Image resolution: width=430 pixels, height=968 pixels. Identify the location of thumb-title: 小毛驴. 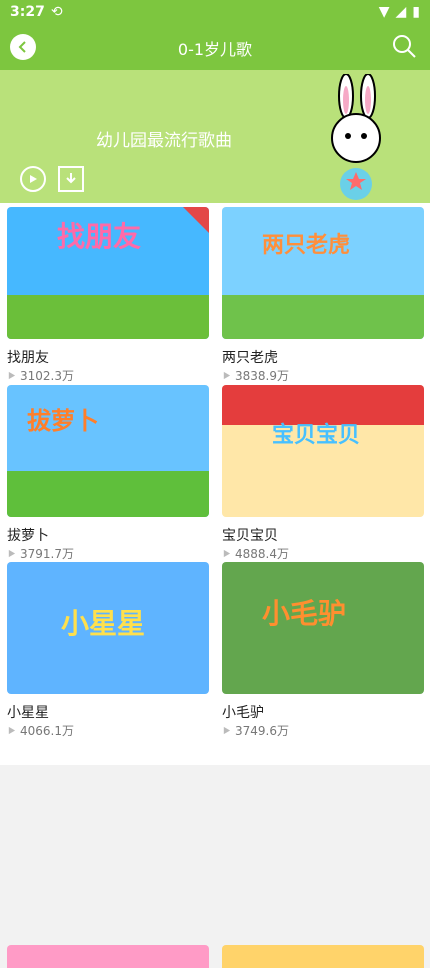
(304, 613).